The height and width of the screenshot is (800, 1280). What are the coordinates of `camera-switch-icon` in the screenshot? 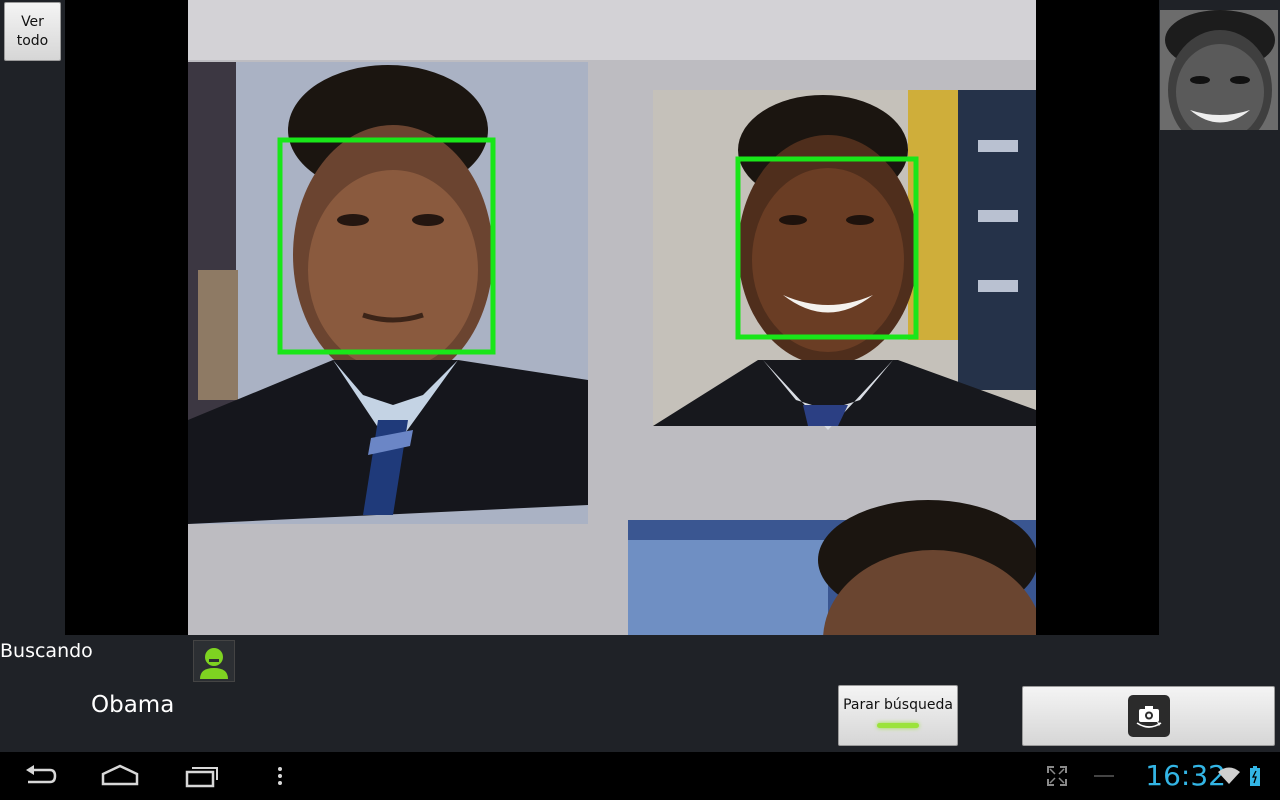 It's located at (1148, 716).